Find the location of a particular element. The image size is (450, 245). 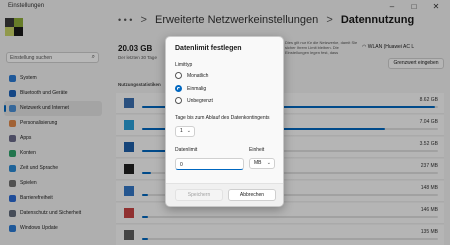

limit-label: Datenlimit is located at coordinates (186, 150).